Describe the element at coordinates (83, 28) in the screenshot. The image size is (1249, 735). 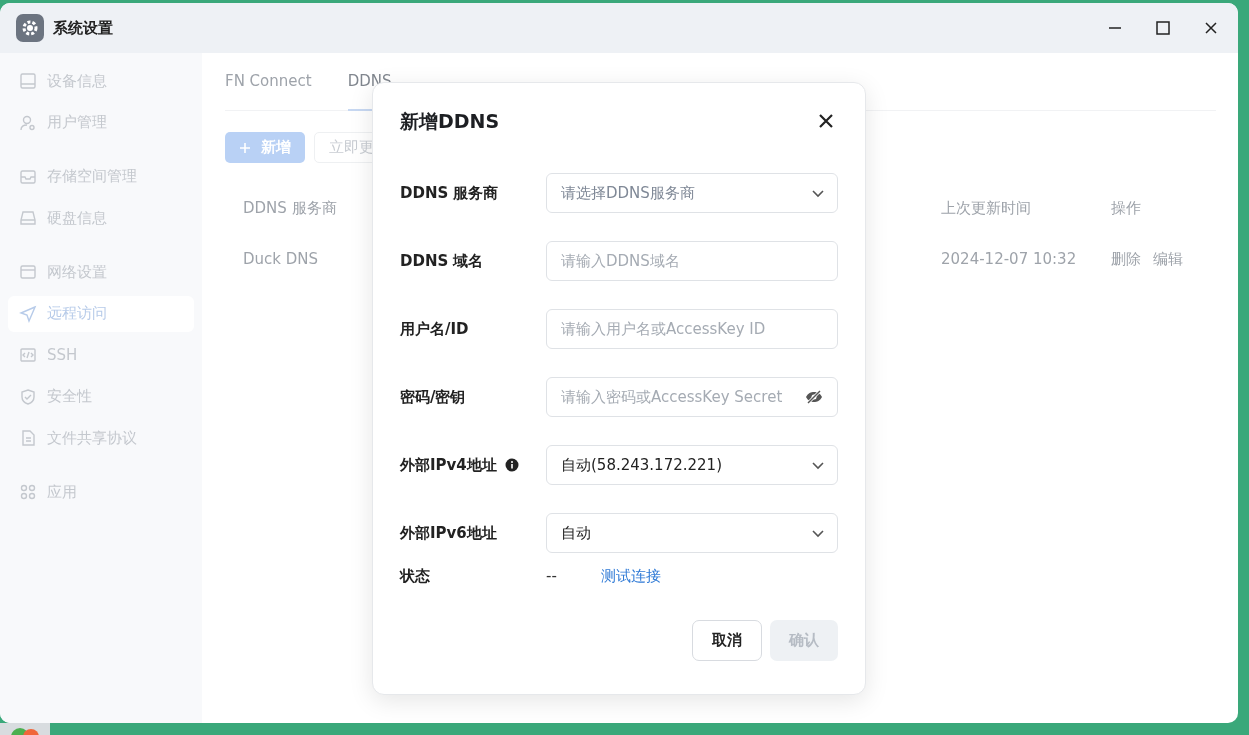
I see `window-title: 系统设置` at that location.